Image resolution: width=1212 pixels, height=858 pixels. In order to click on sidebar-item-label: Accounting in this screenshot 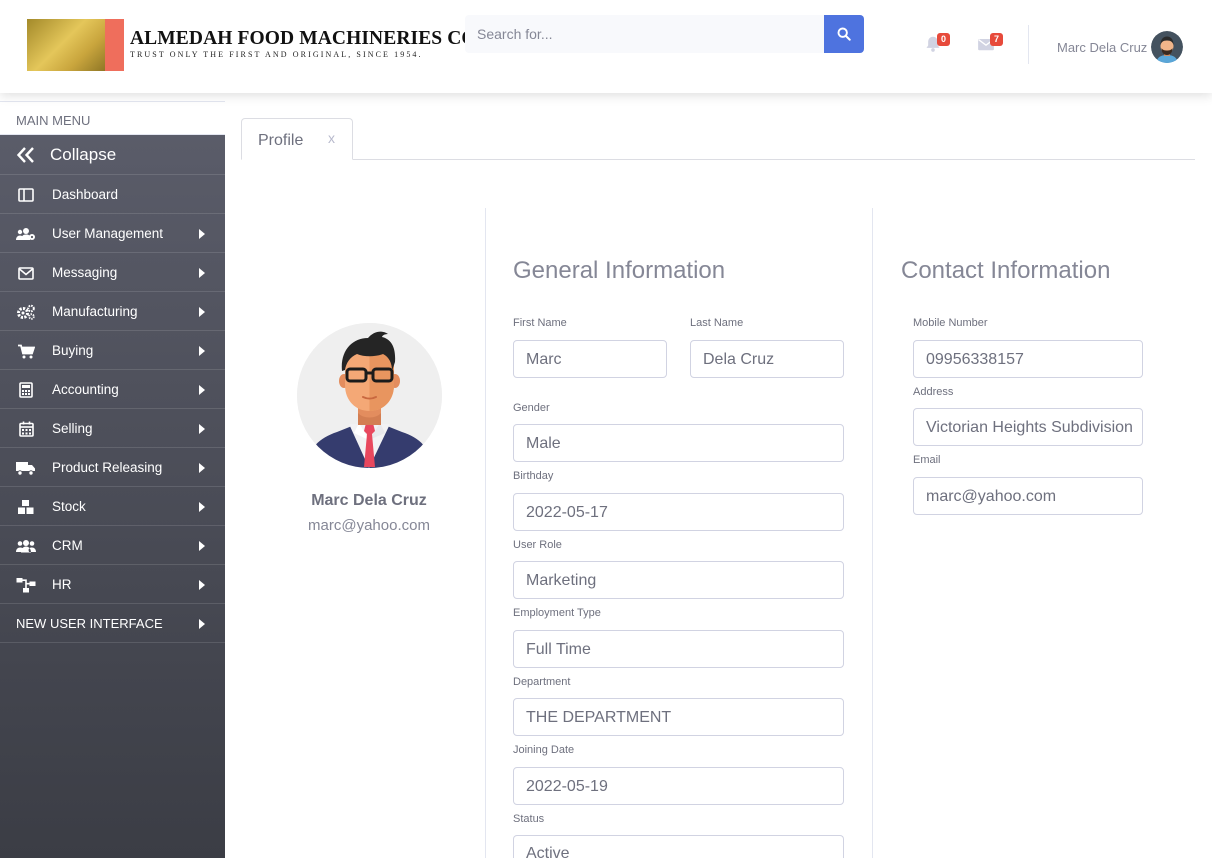, I will do `click(85, 389)`.